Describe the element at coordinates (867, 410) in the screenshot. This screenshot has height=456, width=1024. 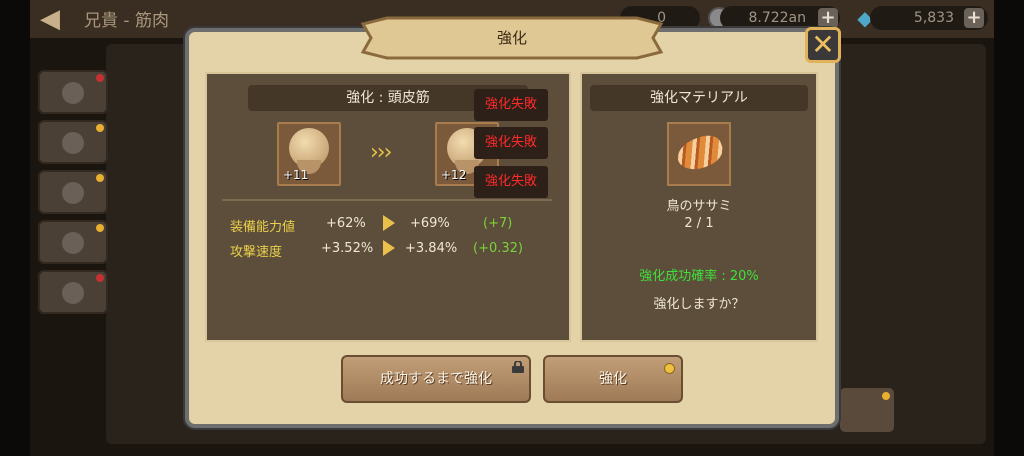
I see `background-button` at that location.